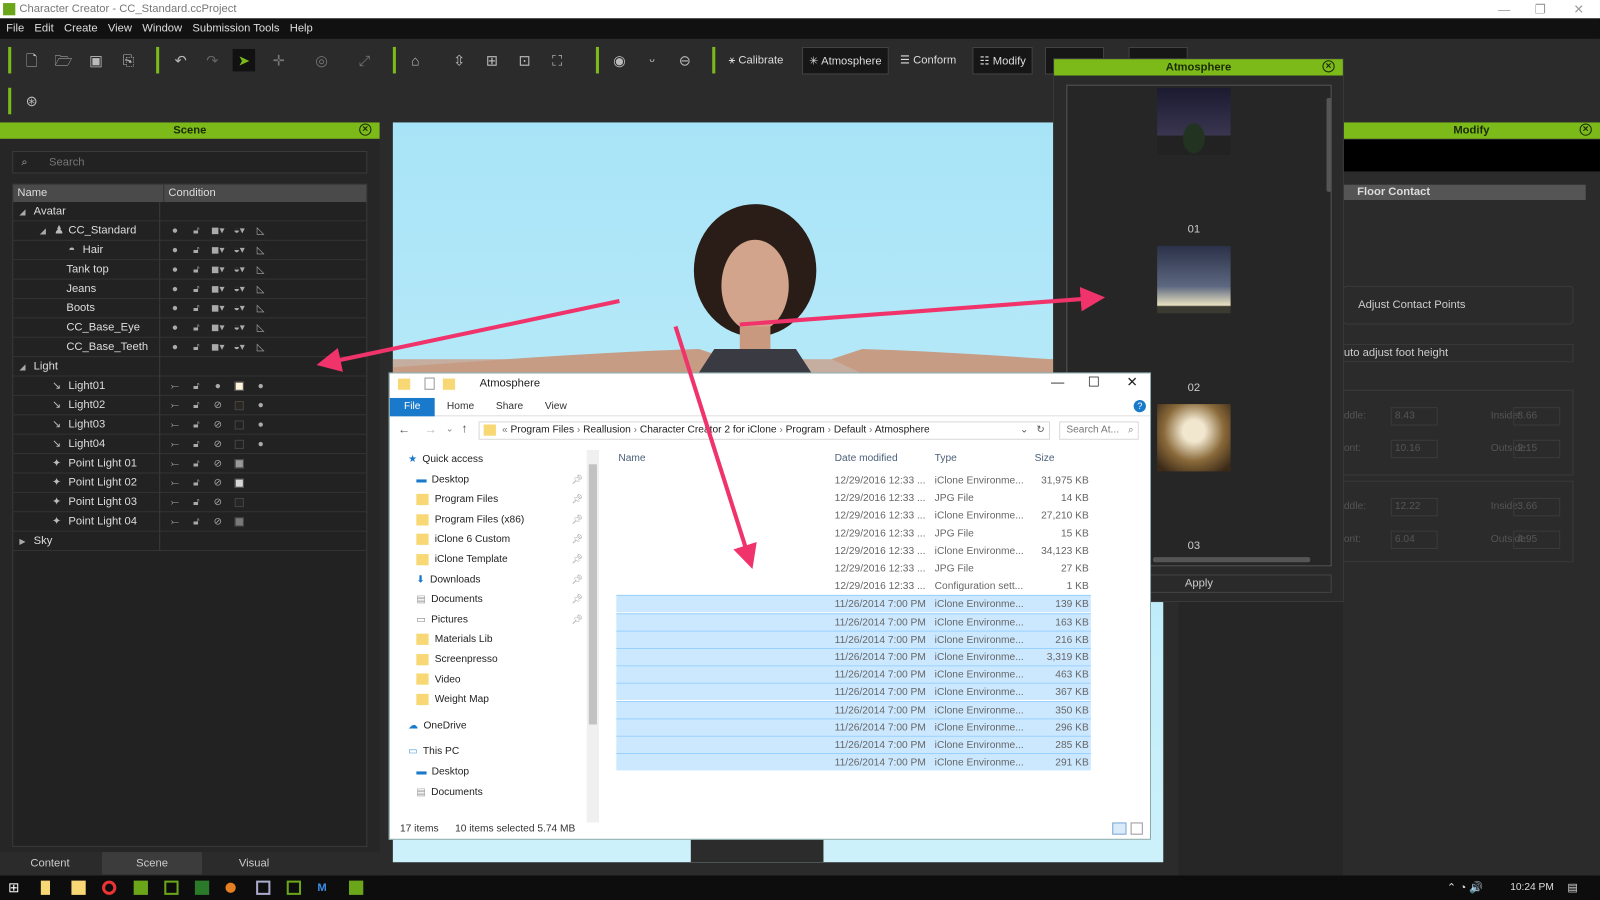 The image size is (1600, 900). I want to click on blender-icon, so click(230, 887).